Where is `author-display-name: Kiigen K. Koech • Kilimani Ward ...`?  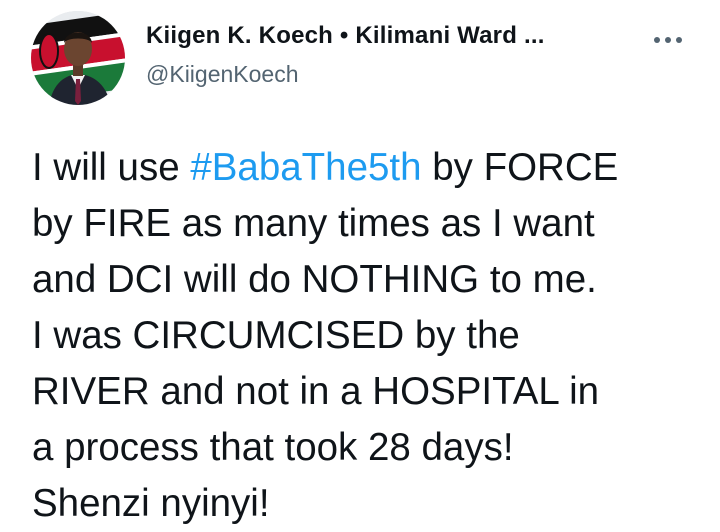
author-display-name: Kiigen K. Koech • Kilimani Ward ... is located at coordinates (345, 36).